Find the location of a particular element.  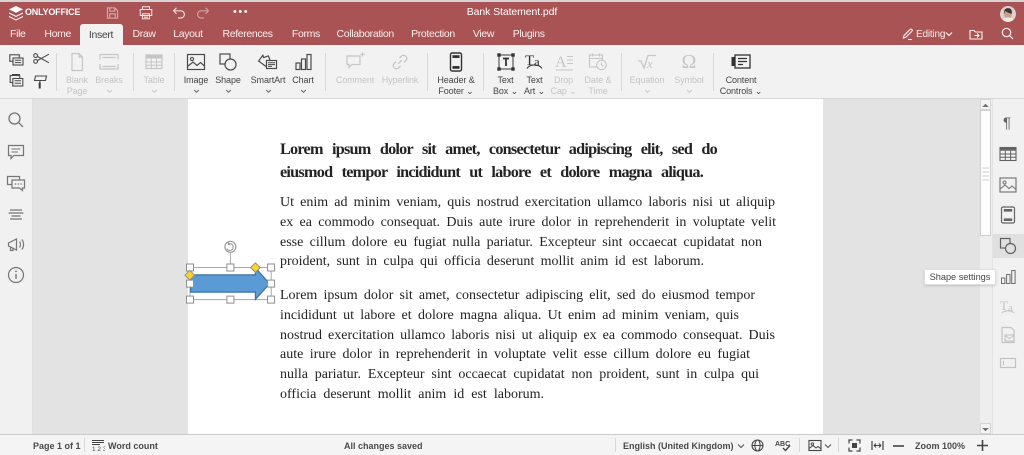

svg-text: x is located at coordinates (649, 63).